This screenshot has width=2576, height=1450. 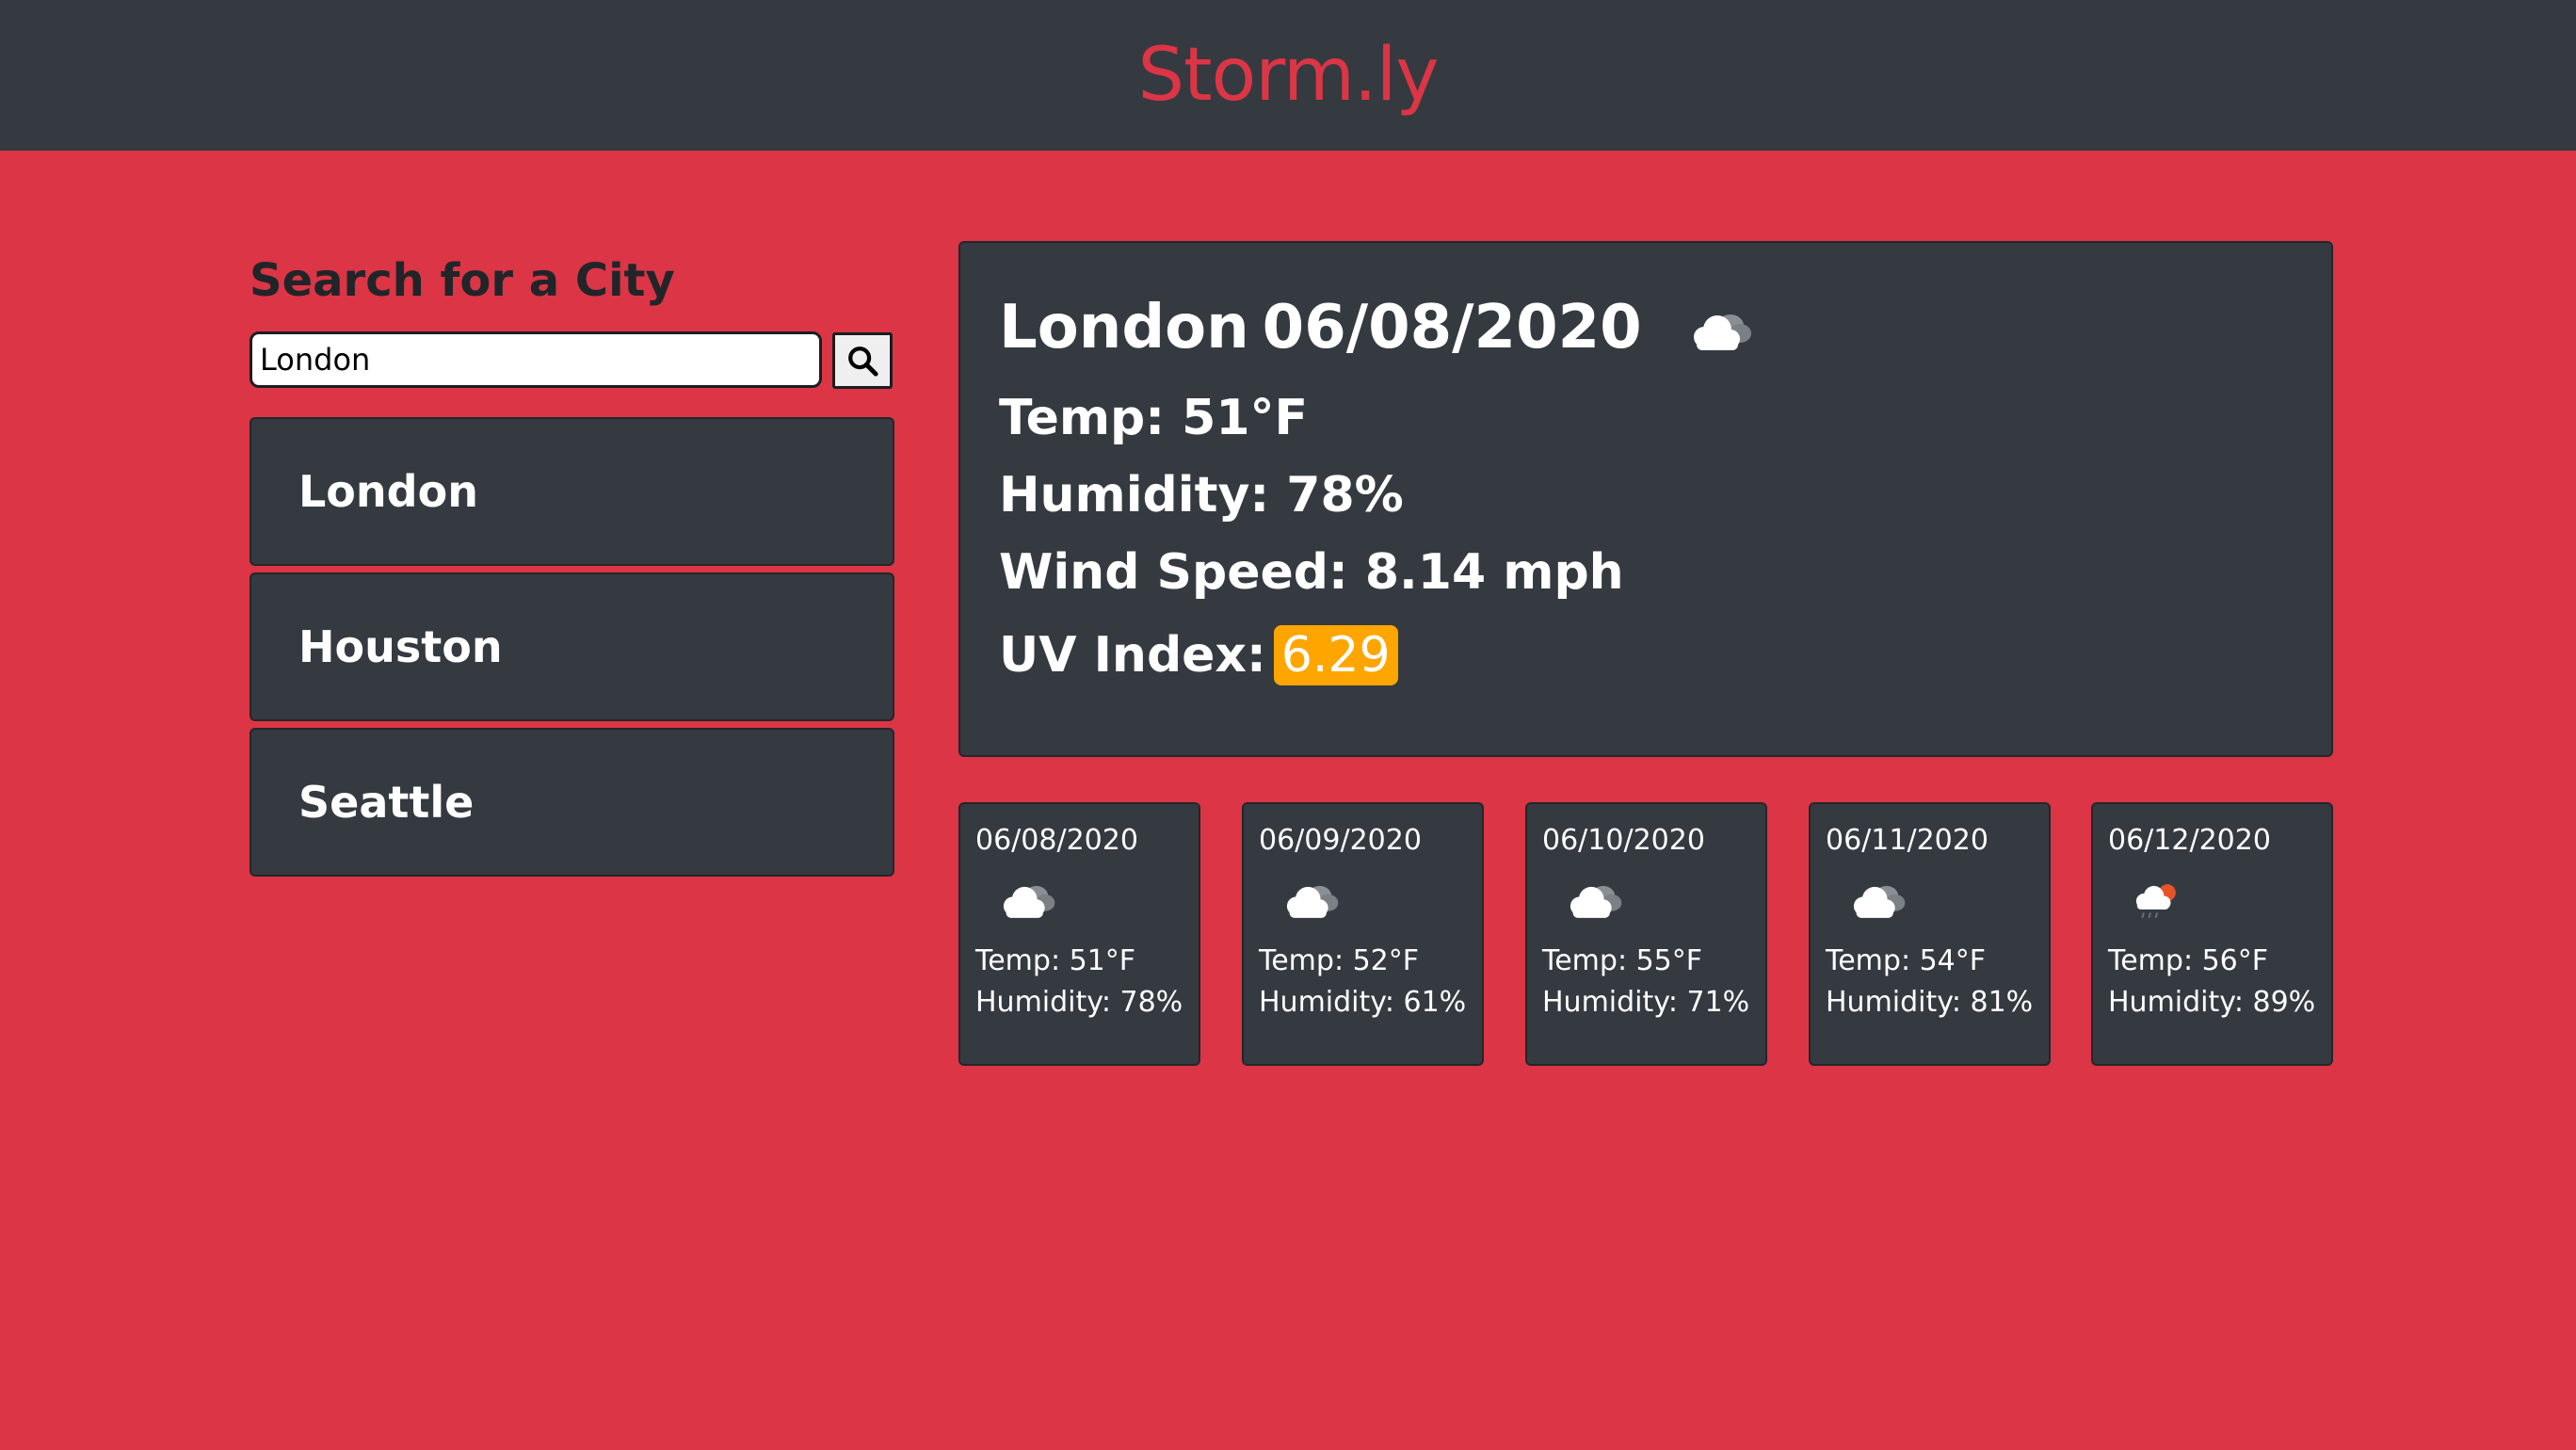 What do you see at coordinates (536, 359) in the screenshot?
I see `search-input` at bounding box center [536, 359].